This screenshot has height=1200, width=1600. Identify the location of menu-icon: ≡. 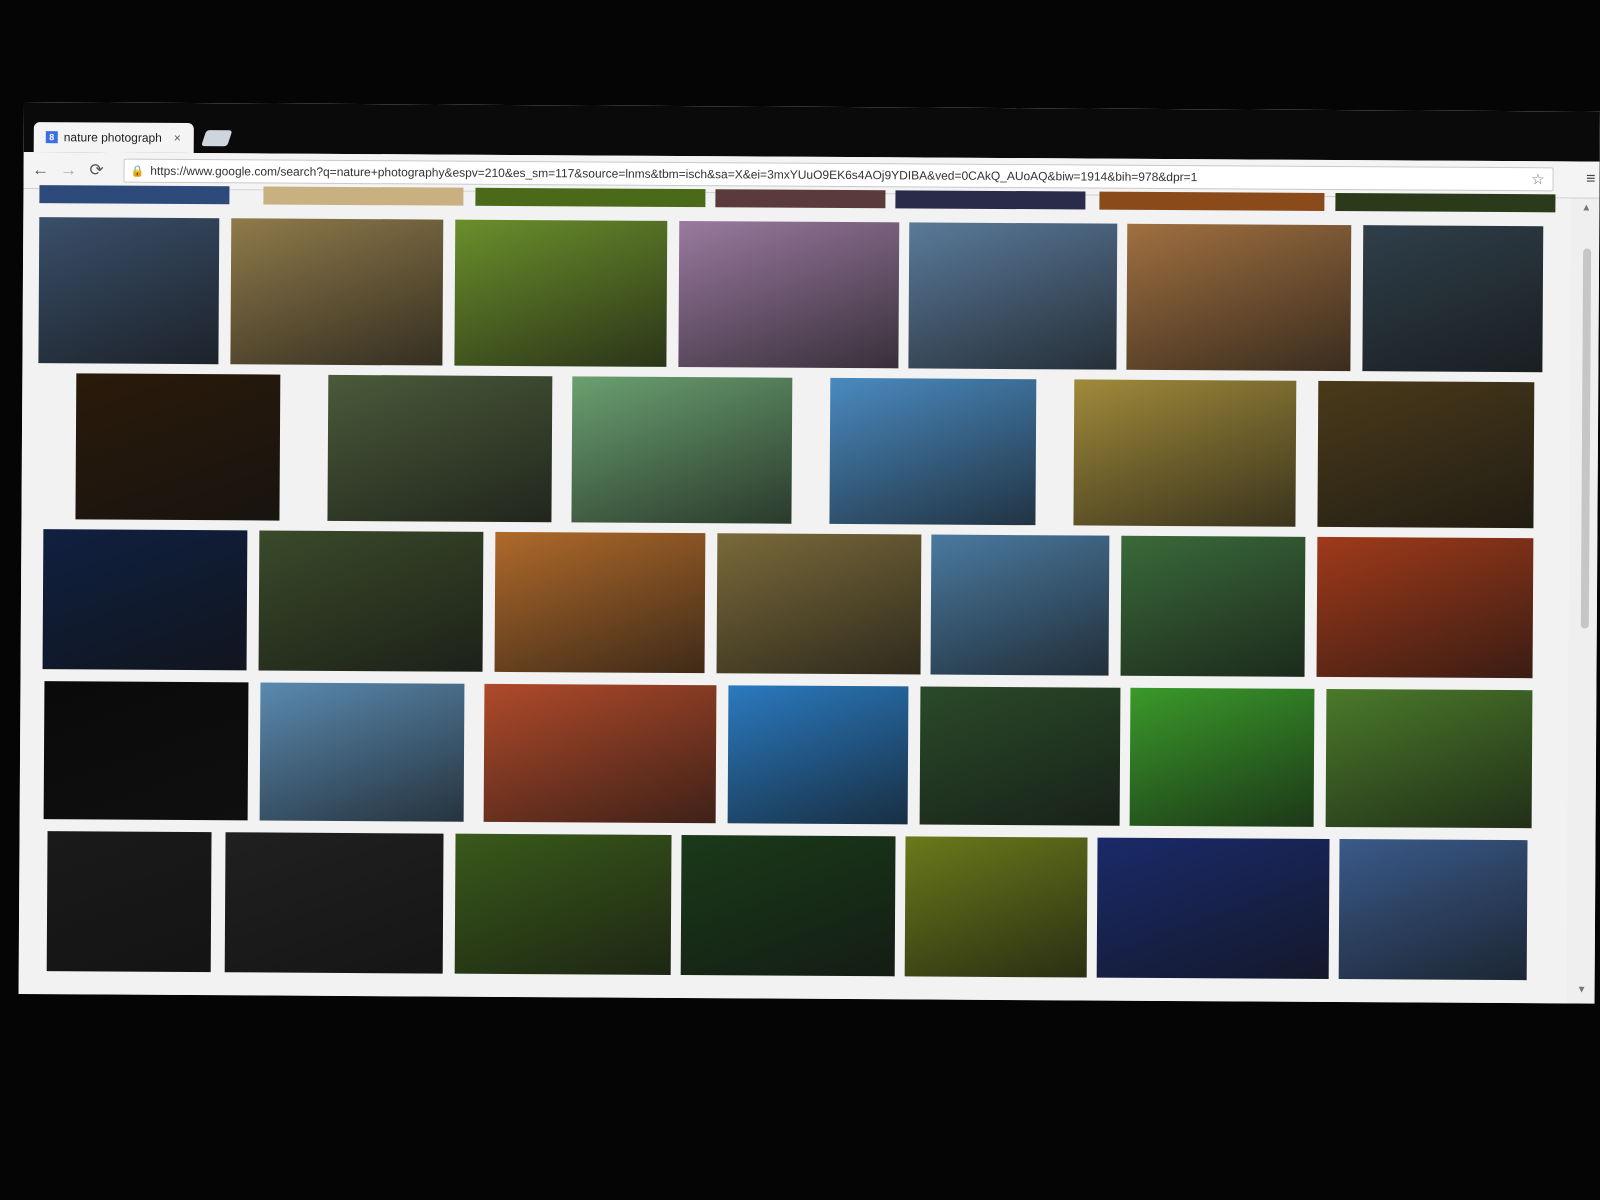
(1590, 180).